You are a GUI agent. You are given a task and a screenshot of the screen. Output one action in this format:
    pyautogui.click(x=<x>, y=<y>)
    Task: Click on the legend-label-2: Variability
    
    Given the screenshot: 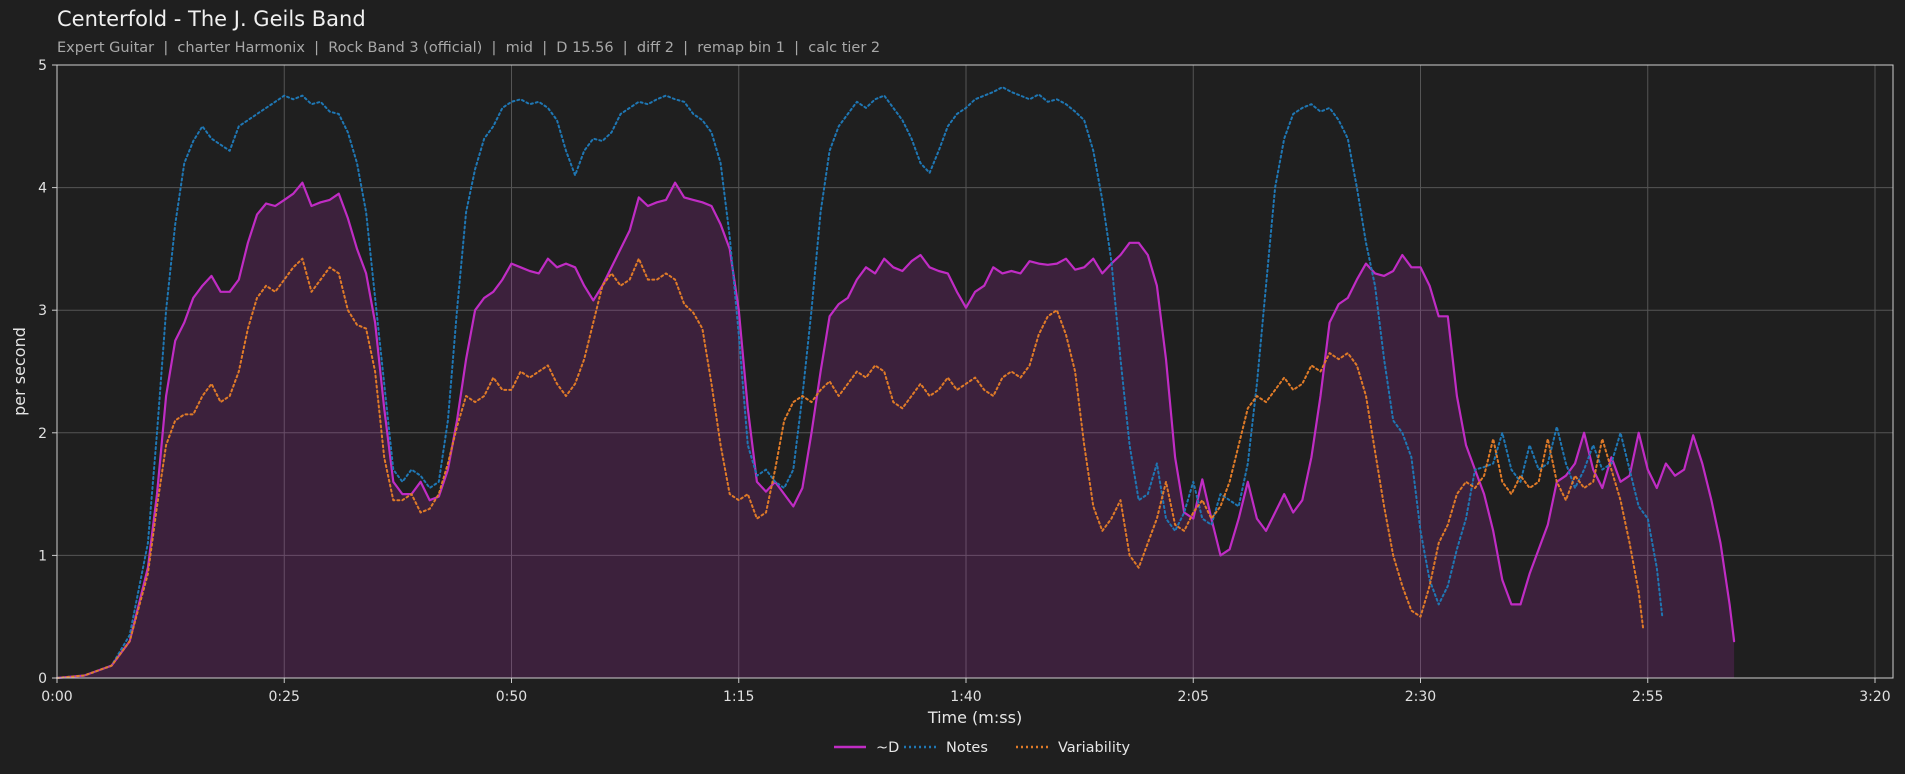 What is the action you would take?
    pyautogui.click(x=1094, y=748)
    